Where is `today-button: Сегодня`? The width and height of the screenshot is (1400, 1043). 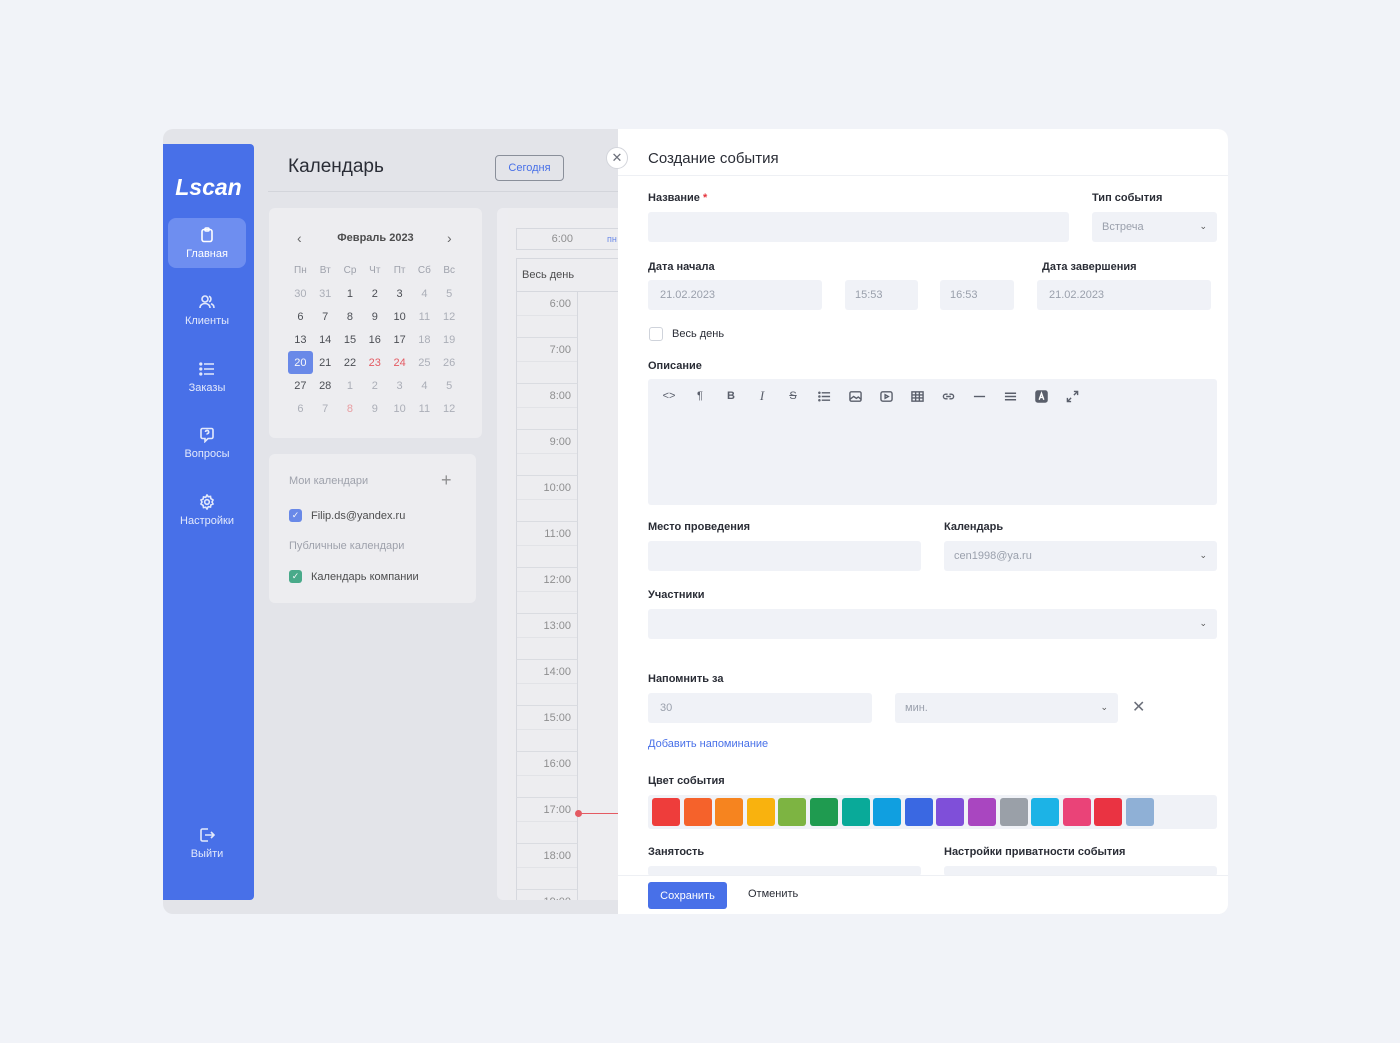 today-button: Сегодня is located at coordinates (529, 168).